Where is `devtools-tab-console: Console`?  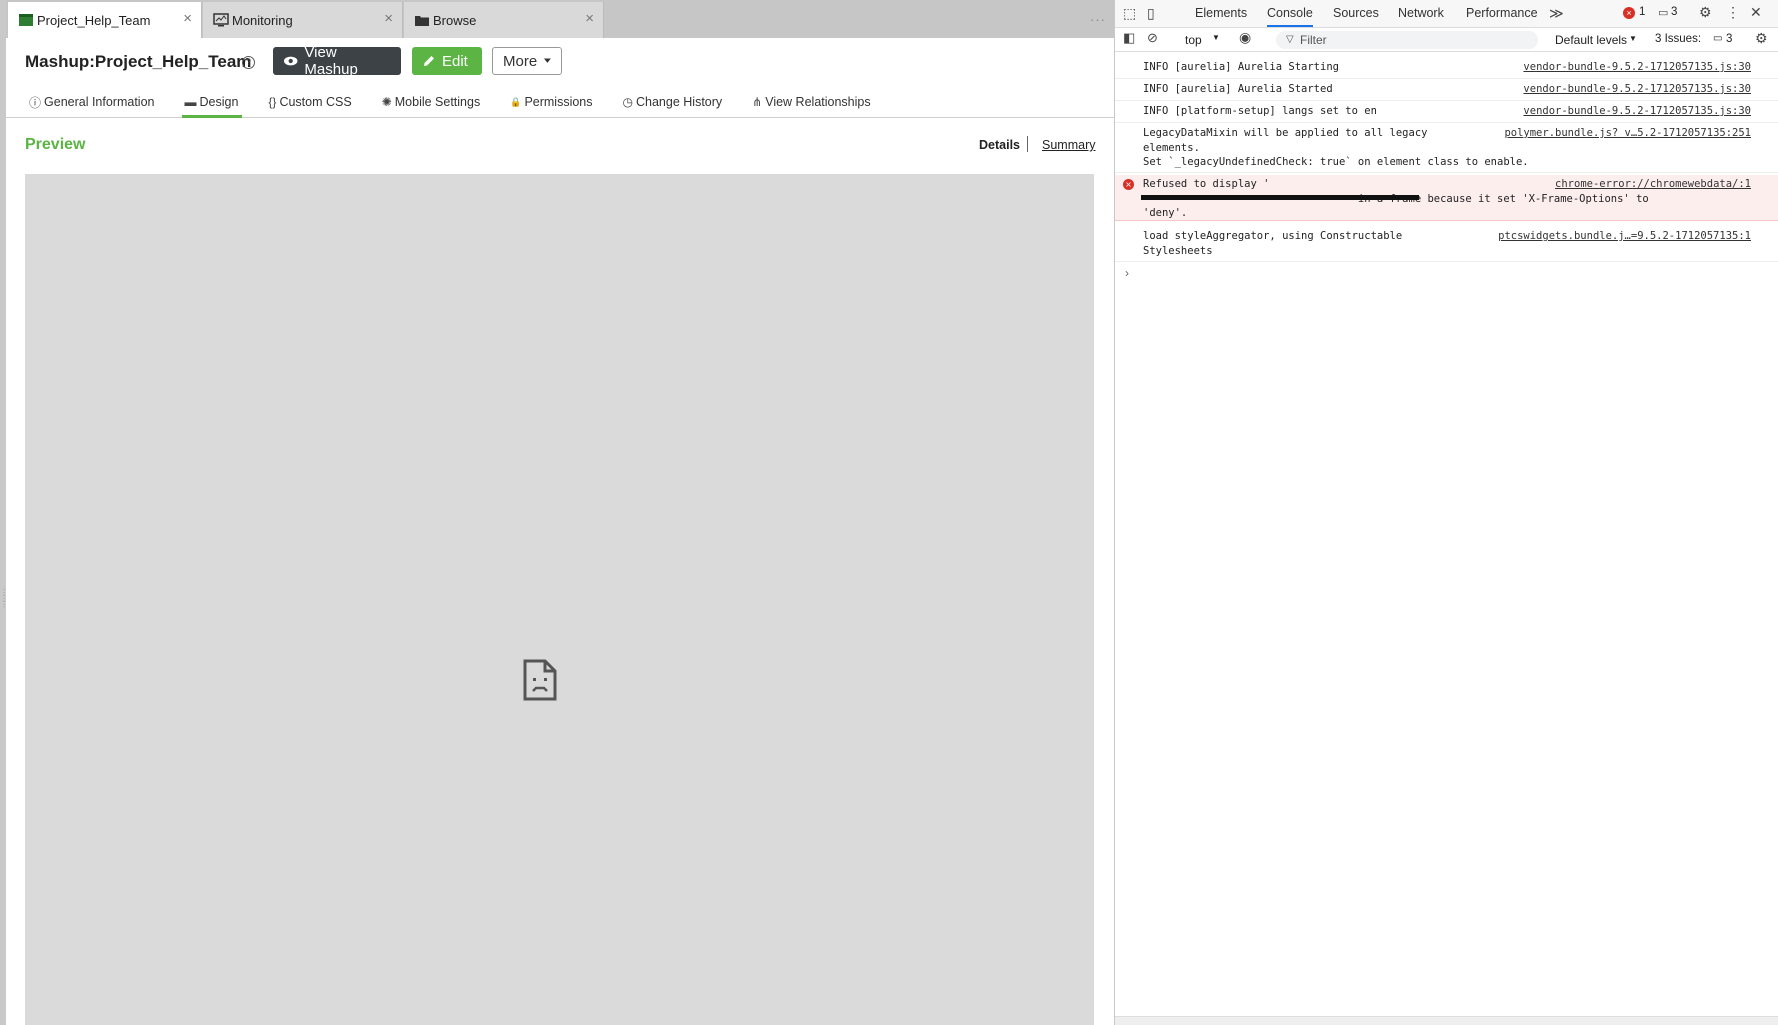 devtools-tab-console: Console is located at coordinates (1290, 13).